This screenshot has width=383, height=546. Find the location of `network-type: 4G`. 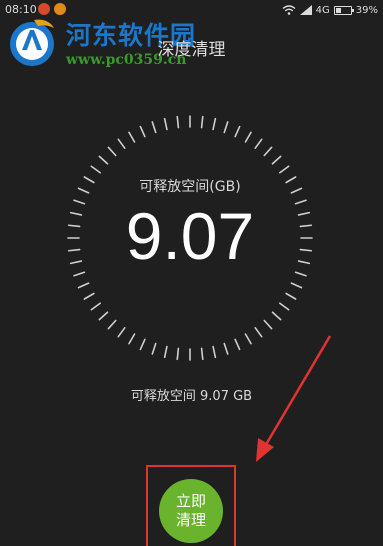

network-type: 4G is located at coordinates (322, 10).